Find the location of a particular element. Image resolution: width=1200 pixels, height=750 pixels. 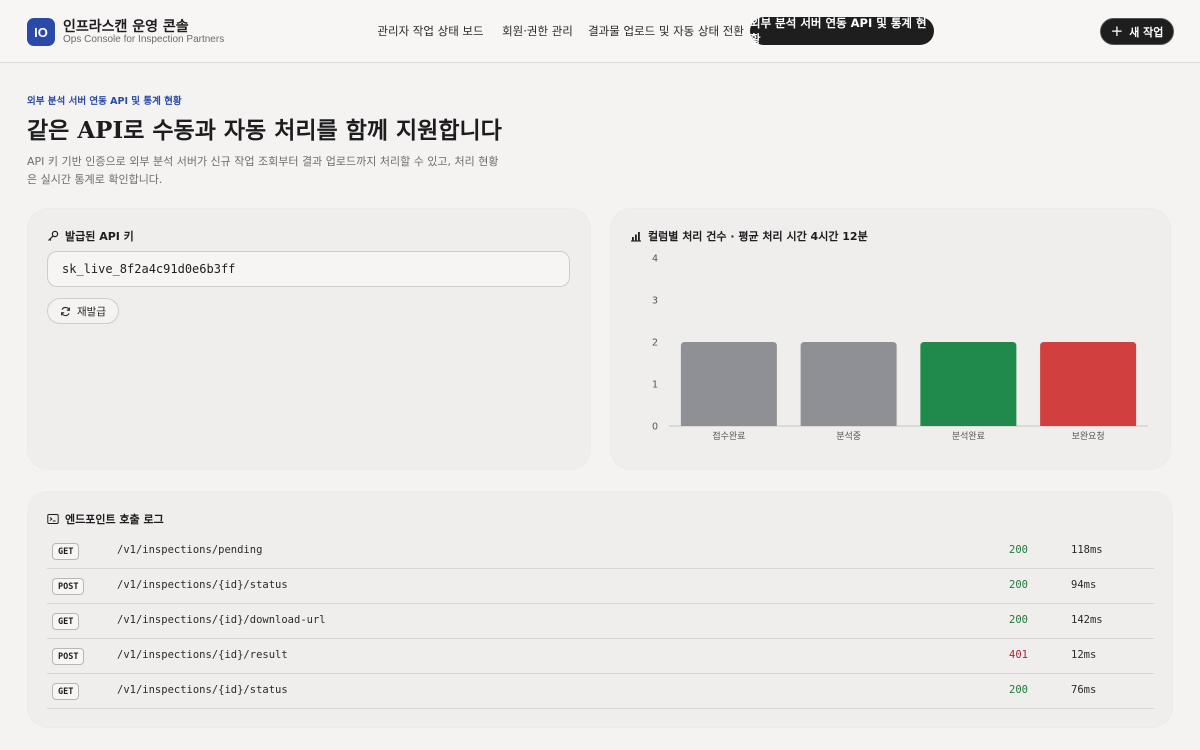

api-key-heading: 발급된 API 키 is located at coordinates (90, 236).